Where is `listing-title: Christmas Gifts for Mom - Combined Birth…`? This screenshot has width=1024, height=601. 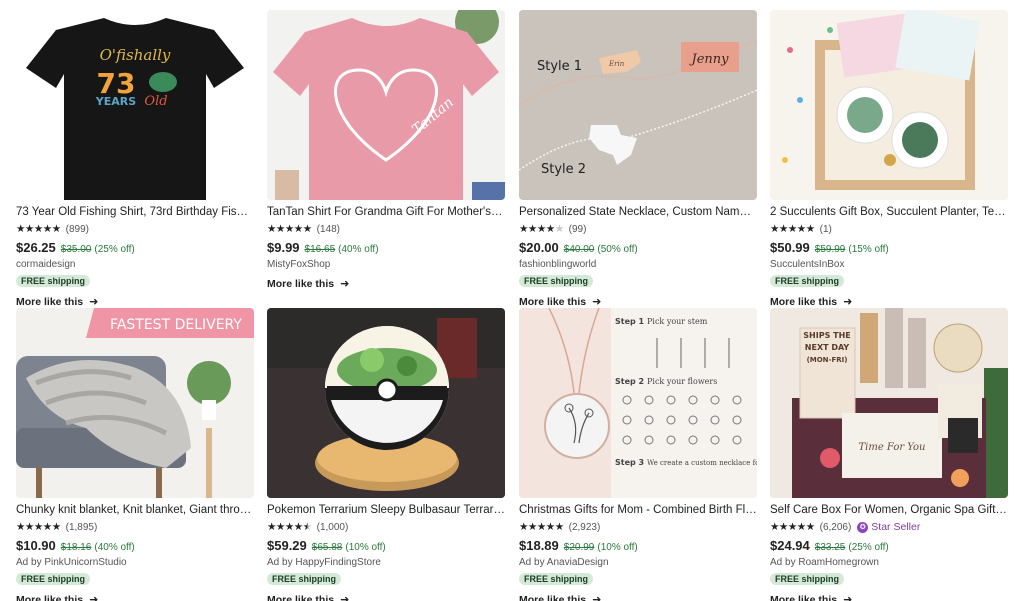 listing-title: Christmas Gifts for Mom - Combined Birth… is located at coordinates (638, 510).